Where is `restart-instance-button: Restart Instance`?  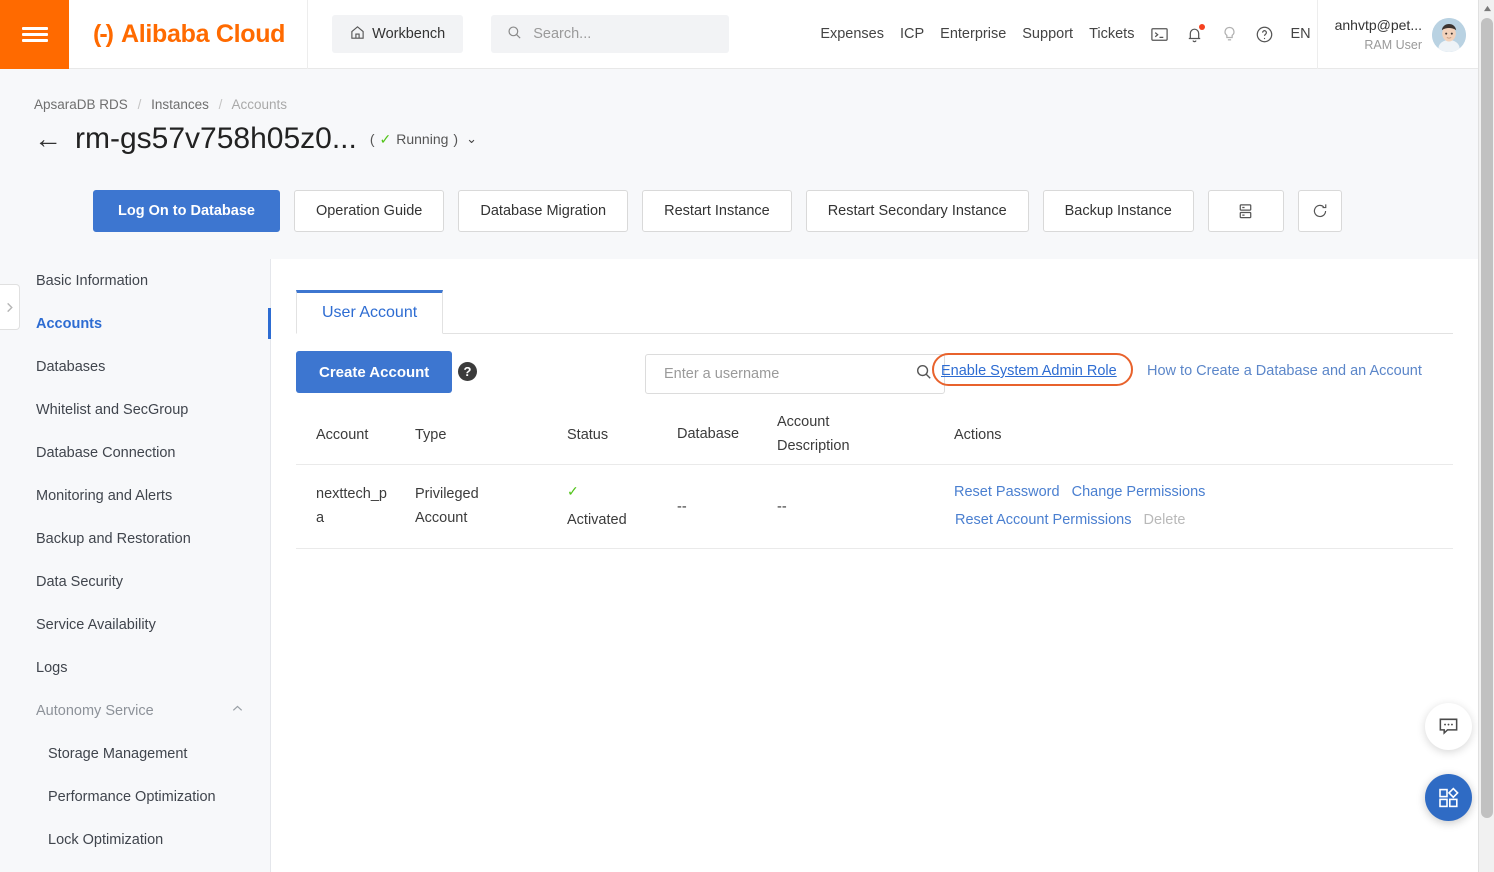 restart-instance-button: Restart Instance is located at coordinates (717, 211).